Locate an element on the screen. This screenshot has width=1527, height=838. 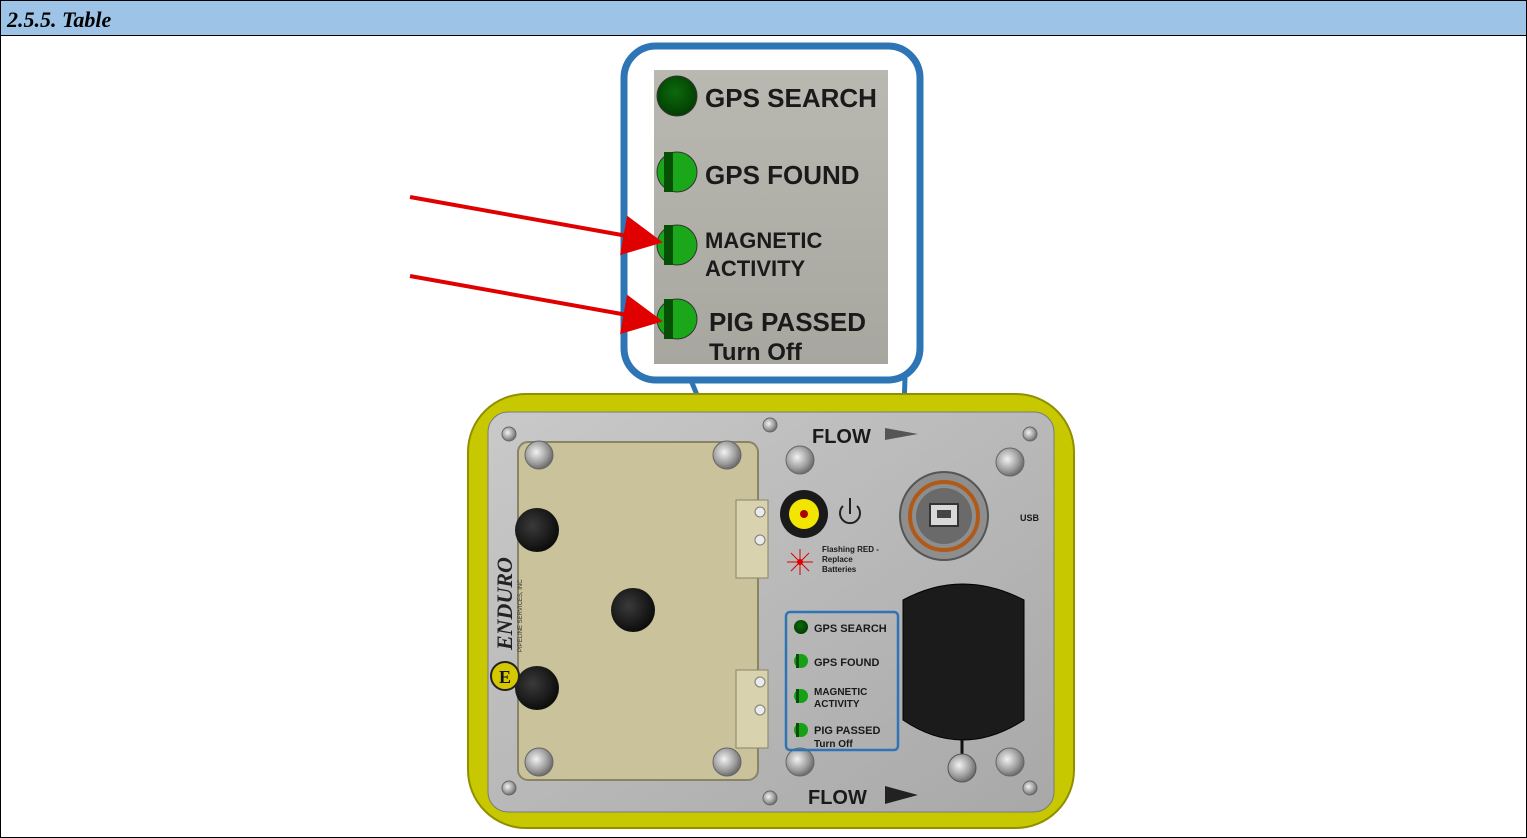
led-label-magnetic-2: ACTIVITY is located at coordinates (837, 704).